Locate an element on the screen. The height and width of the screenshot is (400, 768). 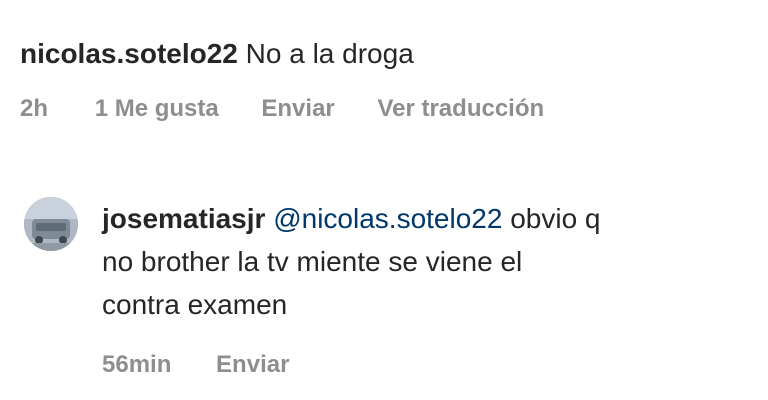
comment-content: nicolas.sotelo22 No a la droga is located at coordinates (385, 54).